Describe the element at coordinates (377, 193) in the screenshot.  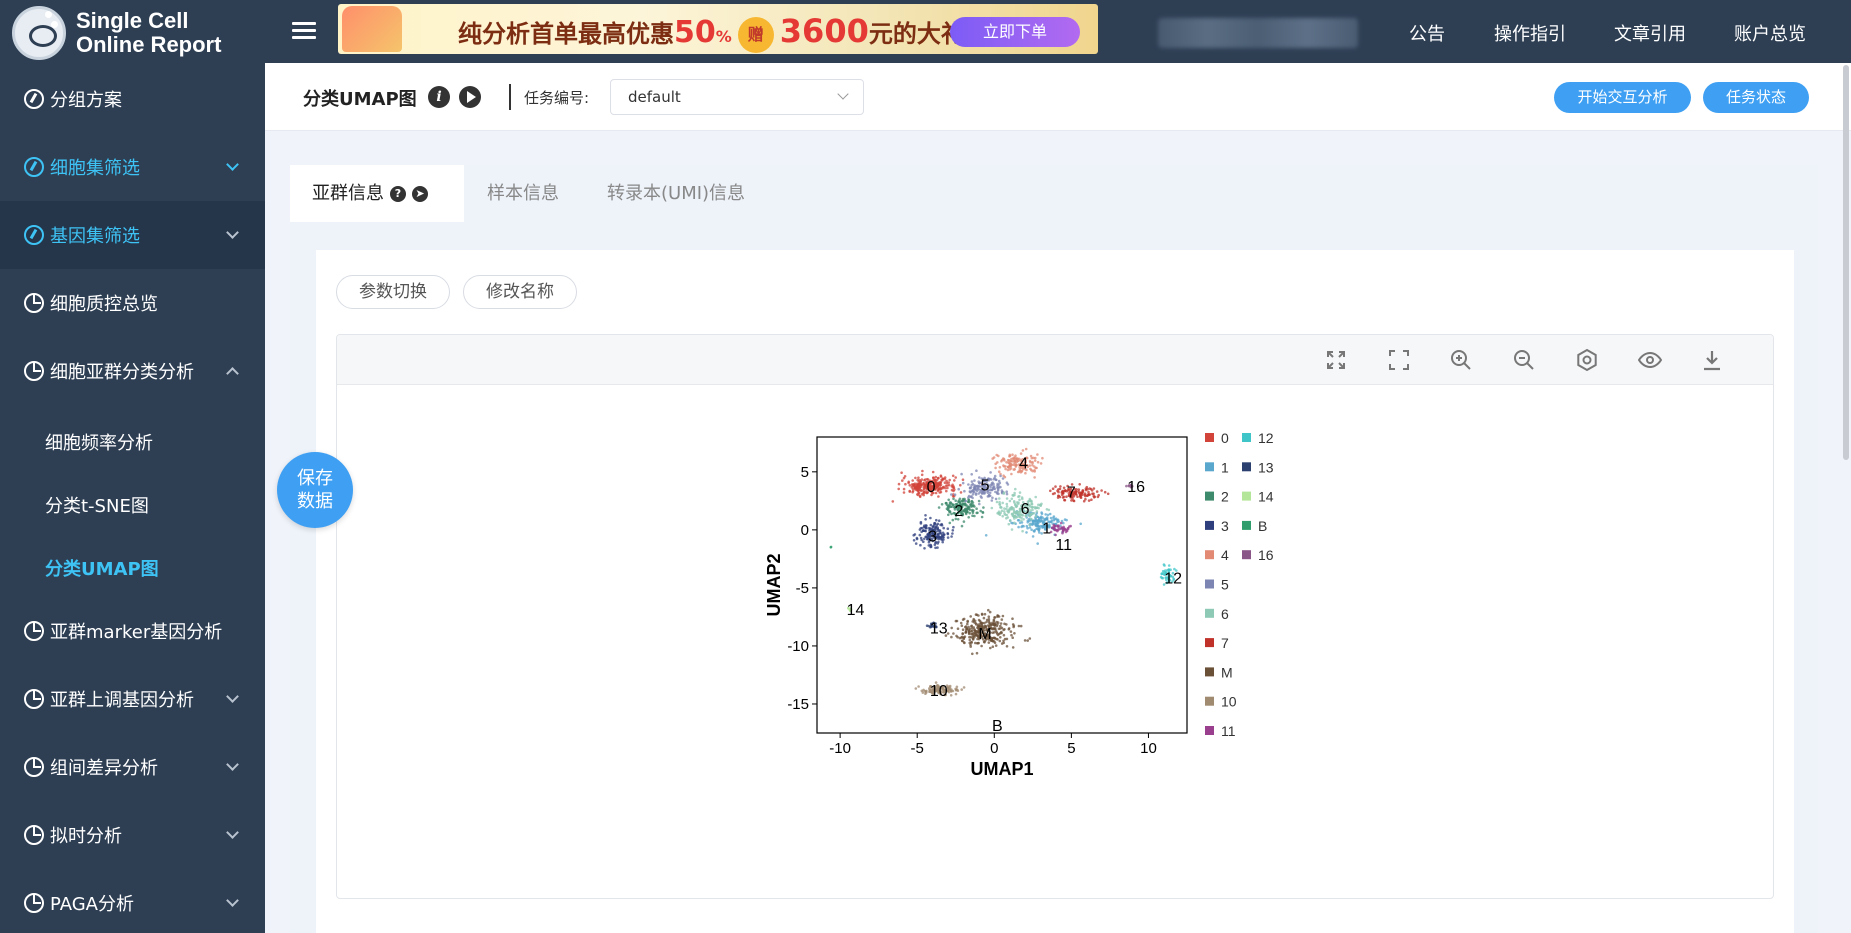
I see `tab-subcluster-info: 亚群信息? ➤` at that location.